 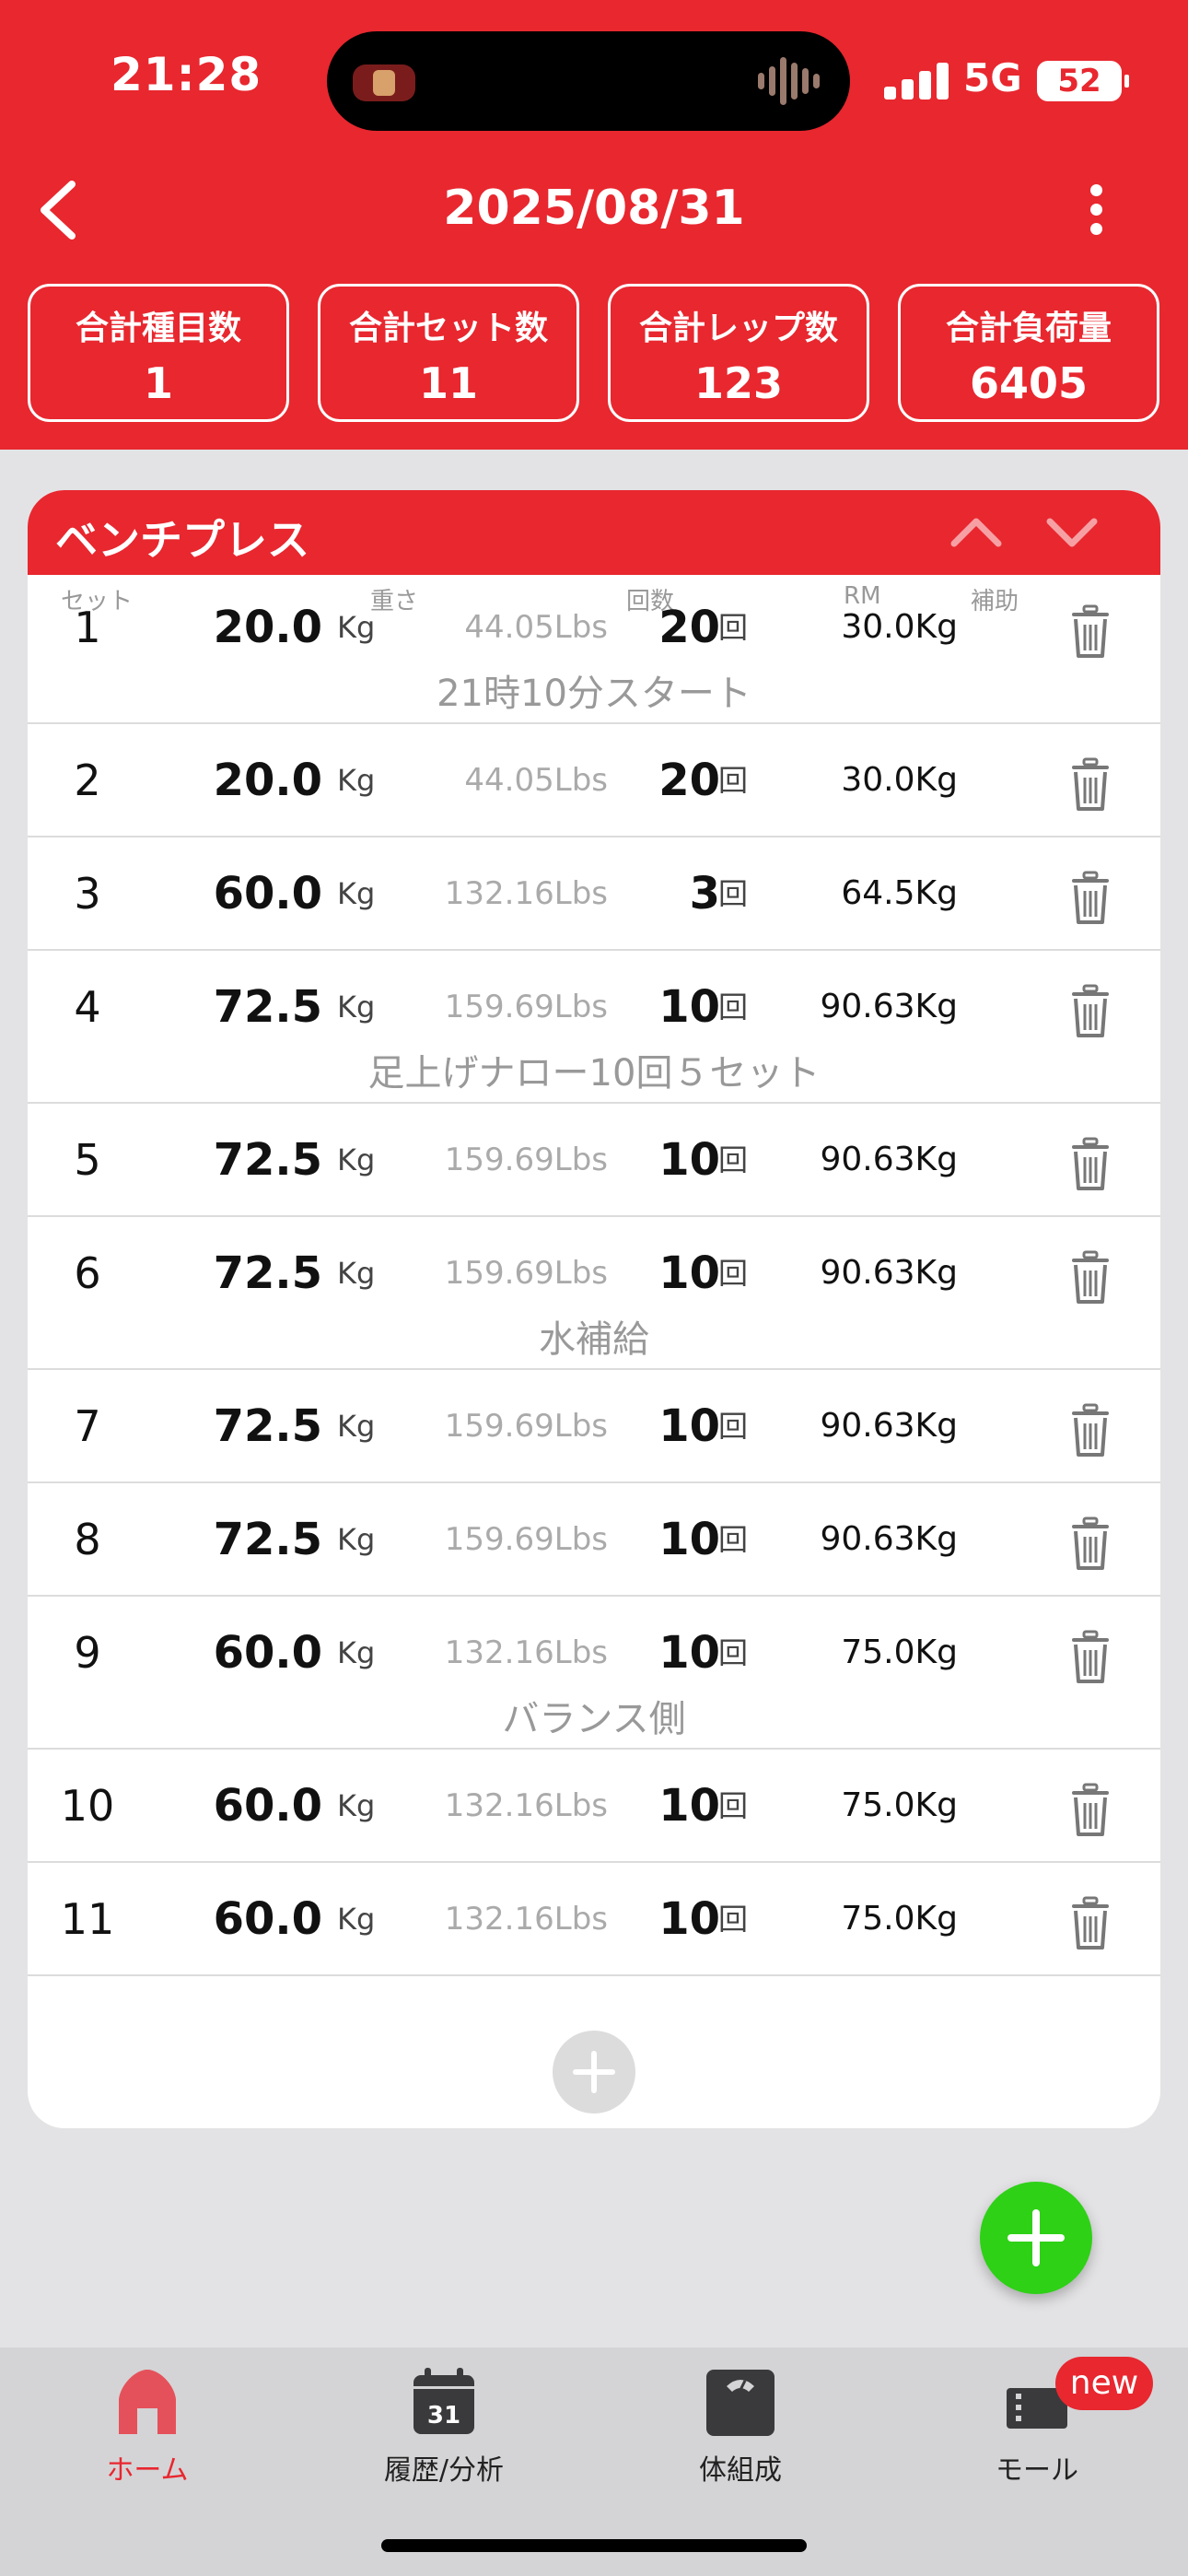 I want to click on stat-total-sets: 合計セット数 11, so click(x=448, y=353).